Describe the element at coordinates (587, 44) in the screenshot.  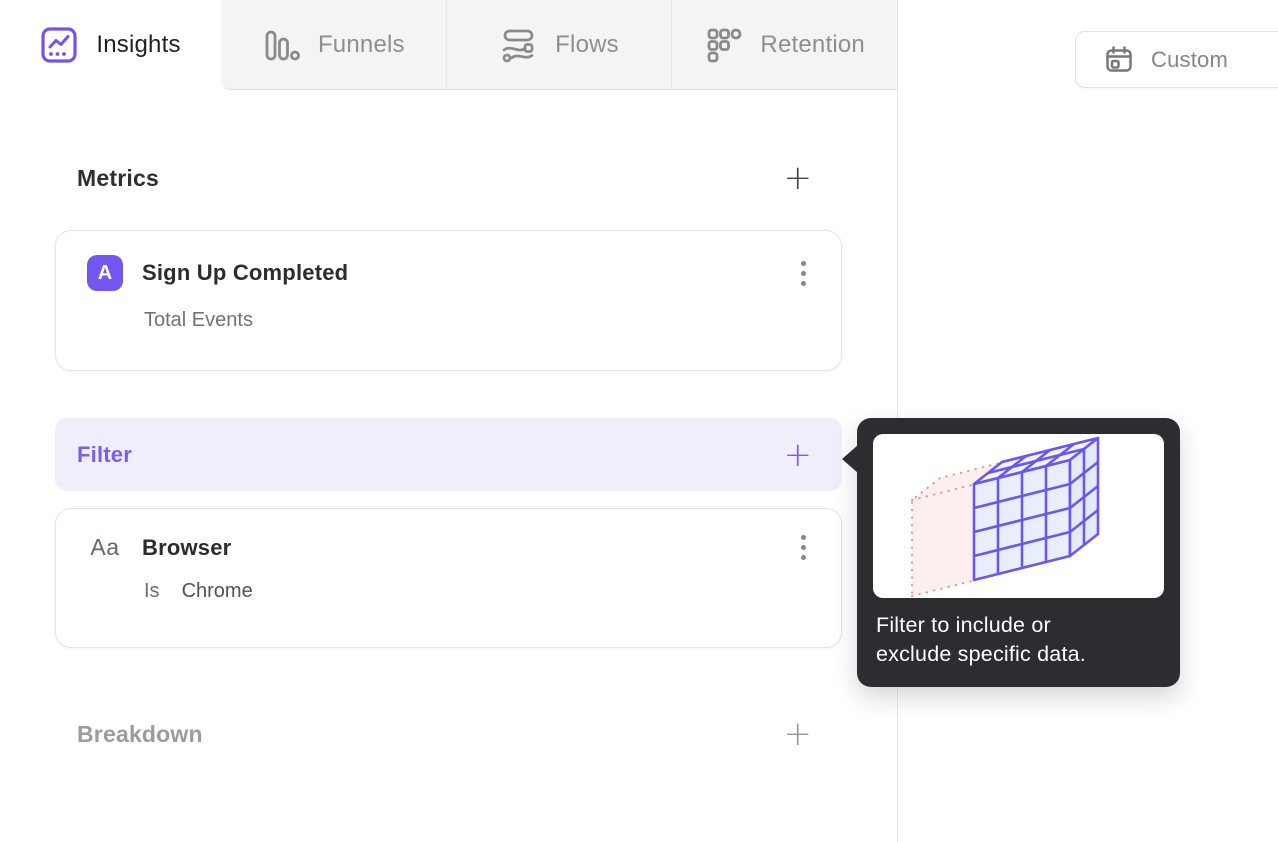
I see `tab-flows-label: Flows` at that location.